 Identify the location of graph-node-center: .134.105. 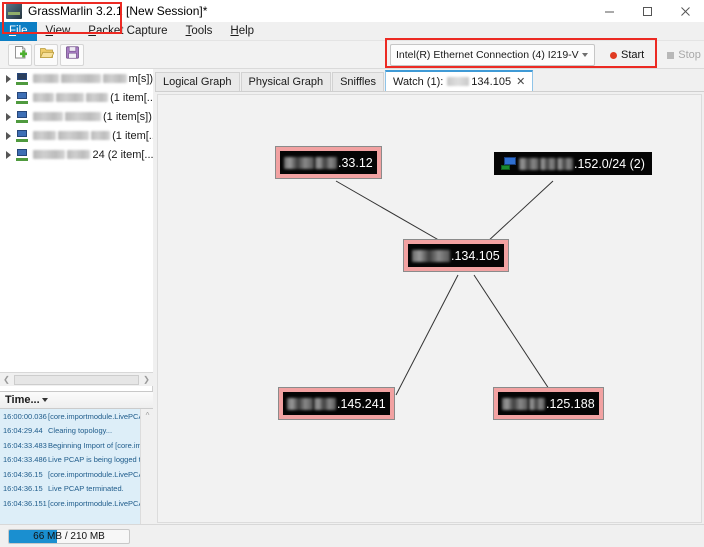
(456, 255).